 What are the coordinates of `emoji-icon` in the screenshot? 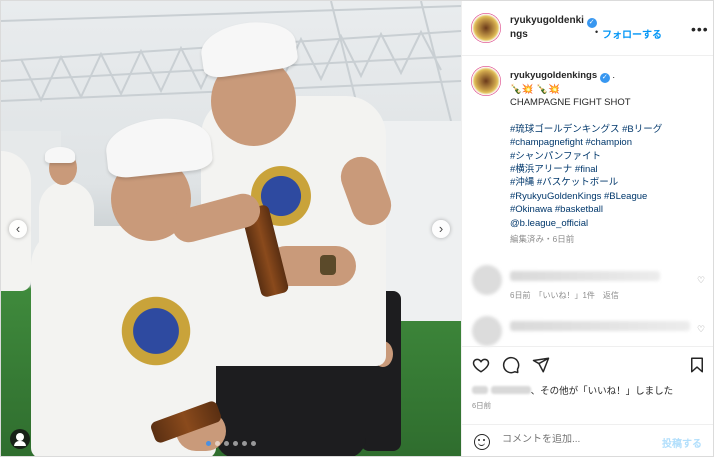 It's located at (482, 442).